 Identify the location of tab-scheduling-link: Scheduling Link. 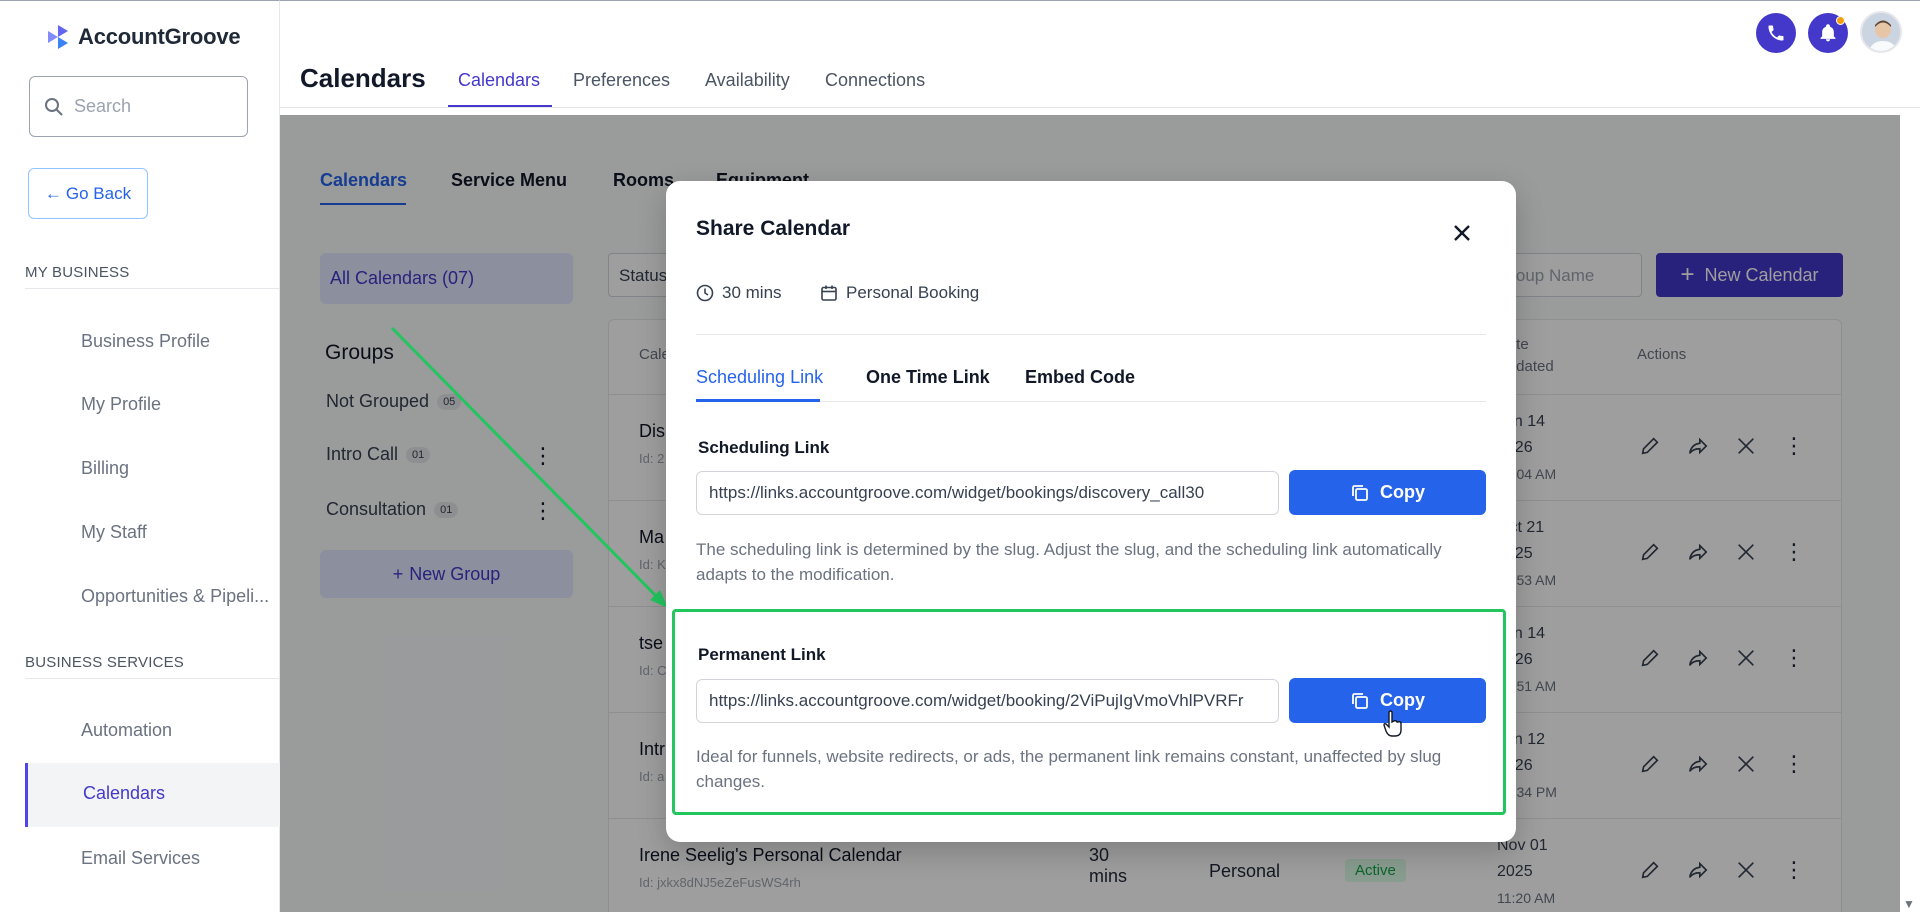
(759, 377).